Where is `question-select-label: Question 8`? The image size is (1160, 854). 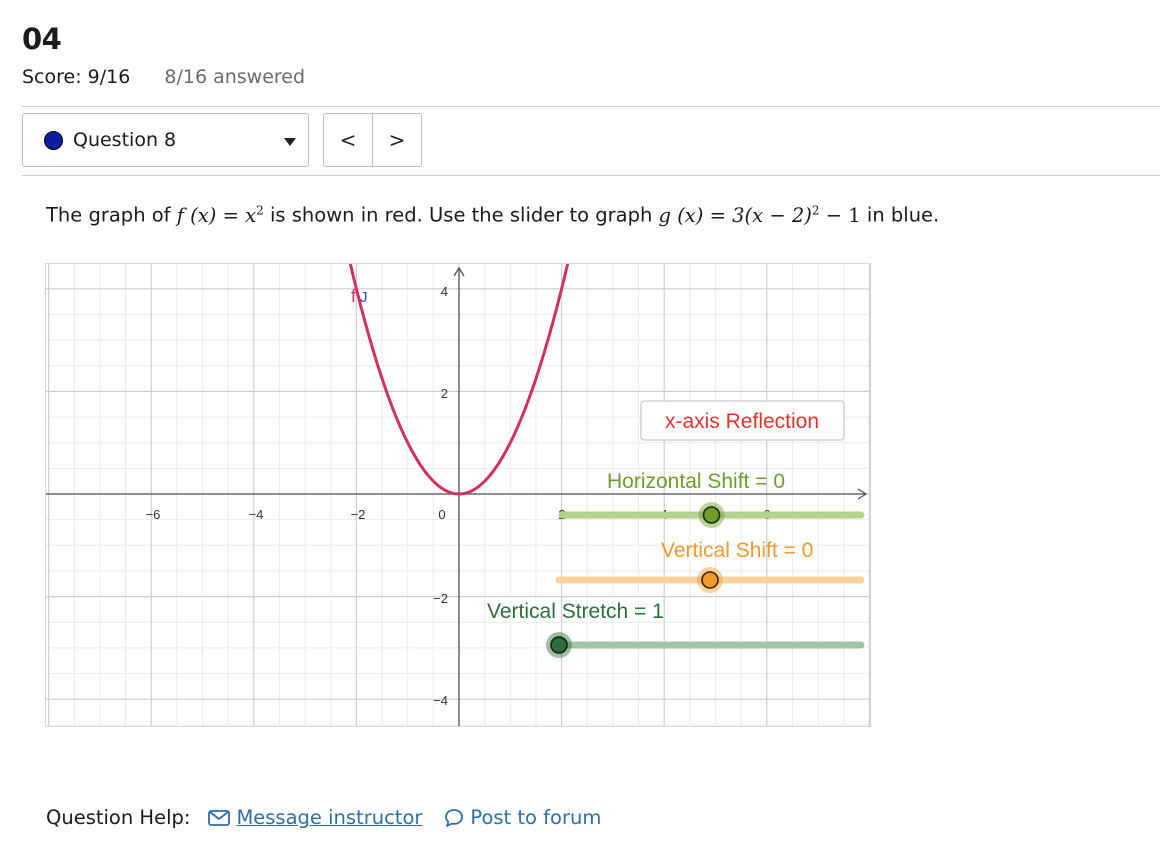 question-select-label: Question 8 is located at coordinates (125, 140).